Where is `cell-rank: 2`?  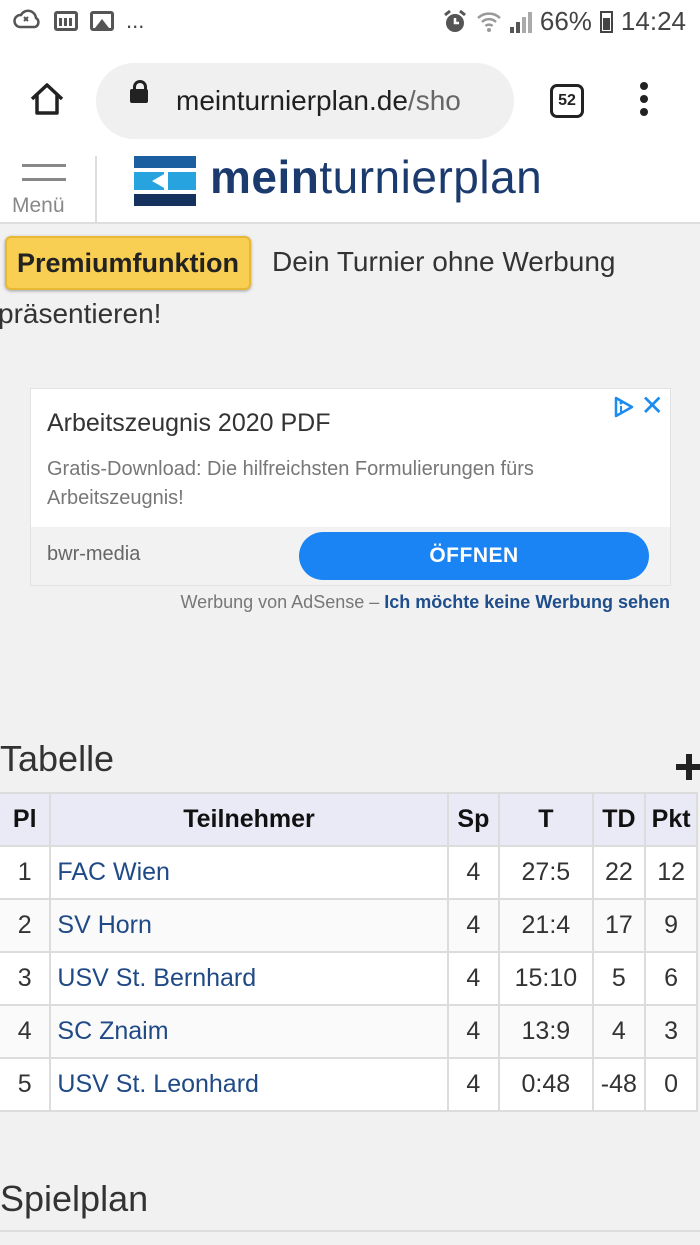 cell-rank: 2 is located at coordinates (26, 925).